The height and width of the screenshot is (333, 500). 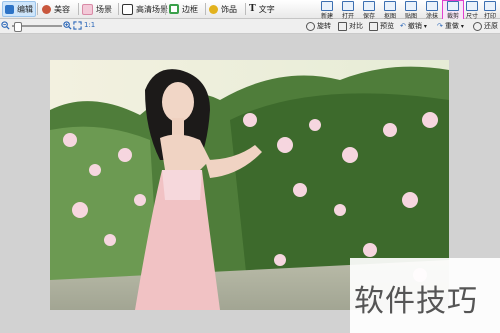 I want to click on print-button: 打印, so click(x=490, y=10).